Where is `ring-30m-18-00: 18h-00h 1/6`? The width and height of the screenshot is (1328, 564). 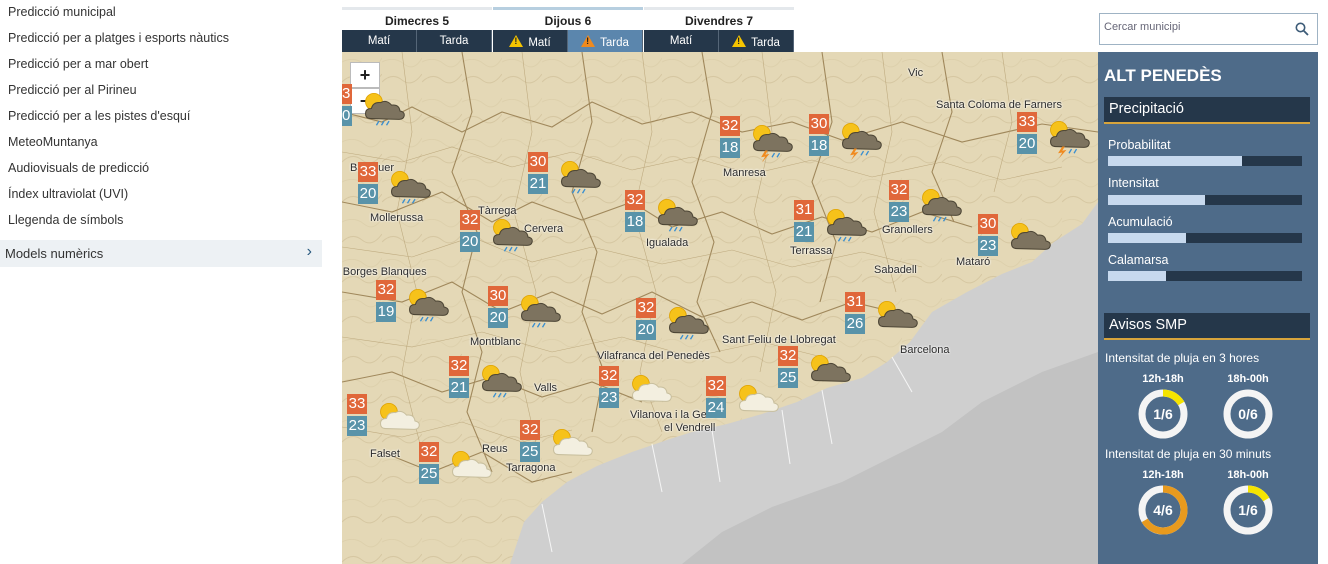 ring-30m-18-00: 18h-00h 1/6 is located at coordinates (1248, 503).